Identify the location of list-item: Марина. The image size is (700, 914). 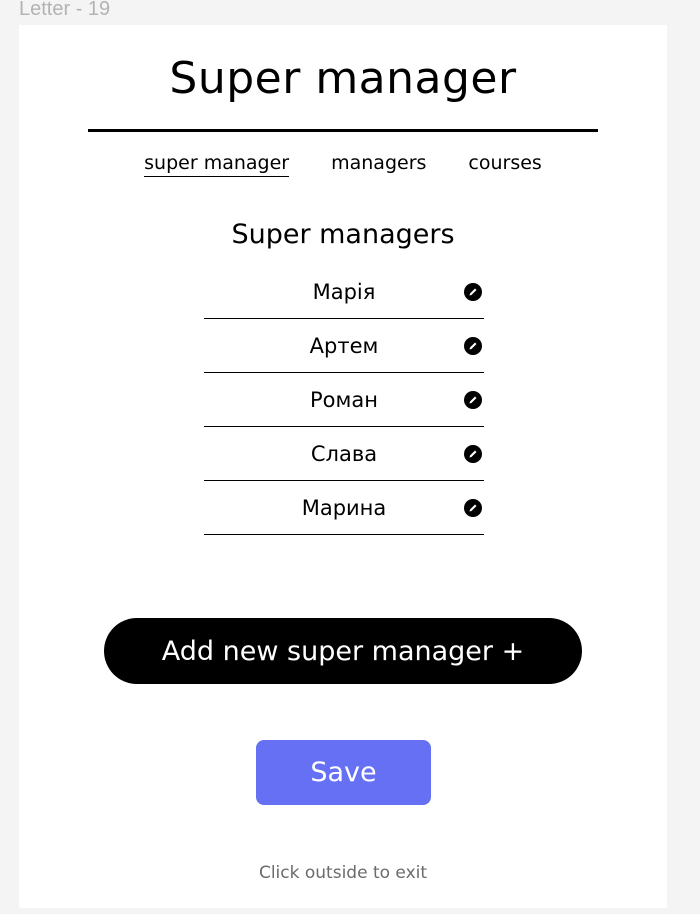
(344, 508).